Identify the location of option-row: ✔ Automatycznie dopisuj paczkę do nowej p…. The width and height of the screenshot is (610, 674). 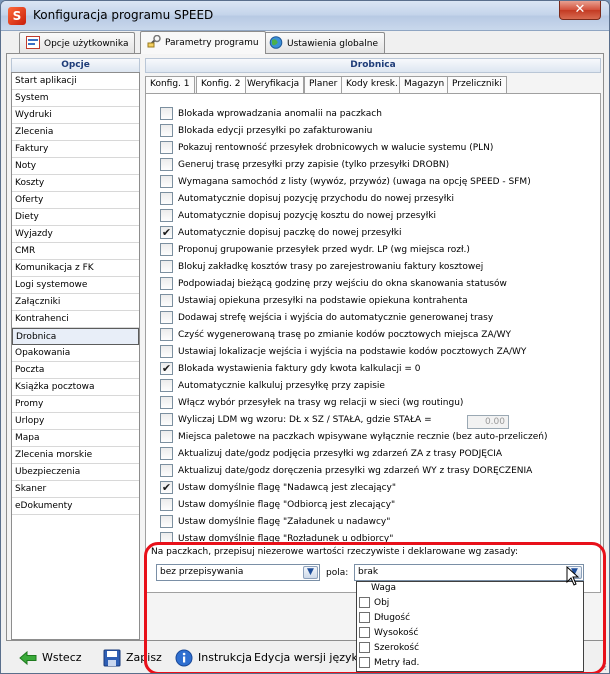
(281, 233).